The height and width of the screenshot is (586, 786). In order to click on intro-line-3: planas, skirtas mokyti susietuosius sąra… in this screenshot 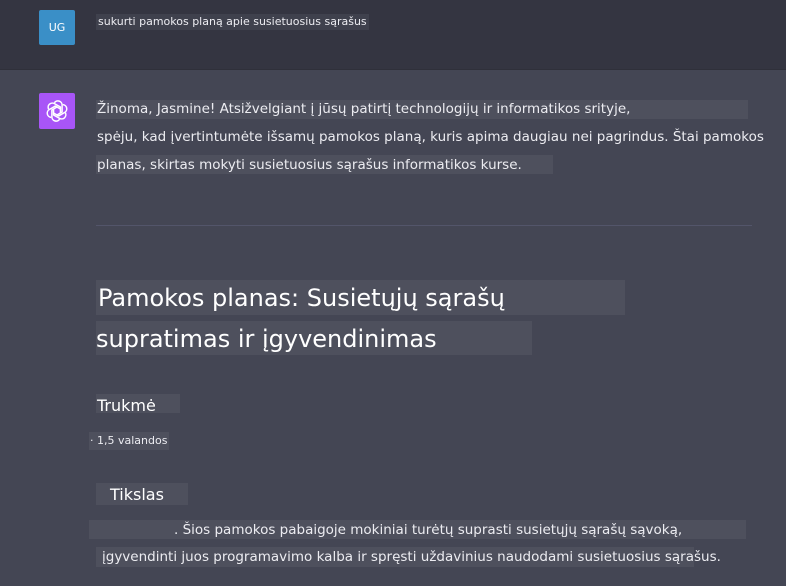, I will do `click(309, 165)`.